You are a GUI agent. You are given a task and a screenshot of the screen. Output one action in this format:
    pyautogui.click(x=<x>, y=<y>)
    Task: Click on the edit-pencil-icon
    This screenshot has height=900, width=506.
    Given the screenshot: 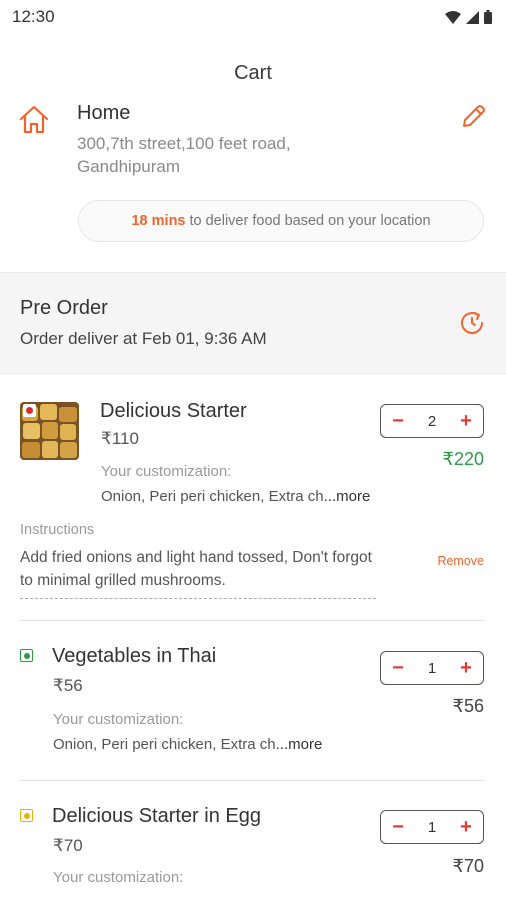 What is the action you would take?
    pyautogui.click(x=473, y=117)
    